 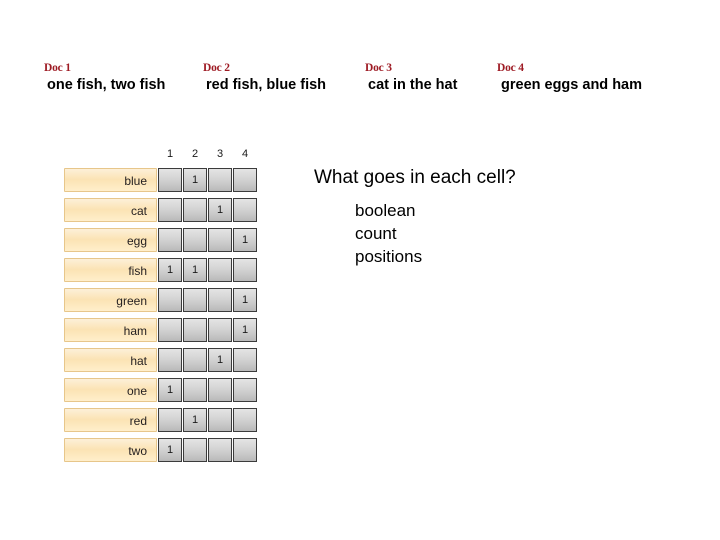 What do you see at coordinates (57, 68) in the screenshot?
I see `document-tag: Doc 1` at bounding box center [57, 68].